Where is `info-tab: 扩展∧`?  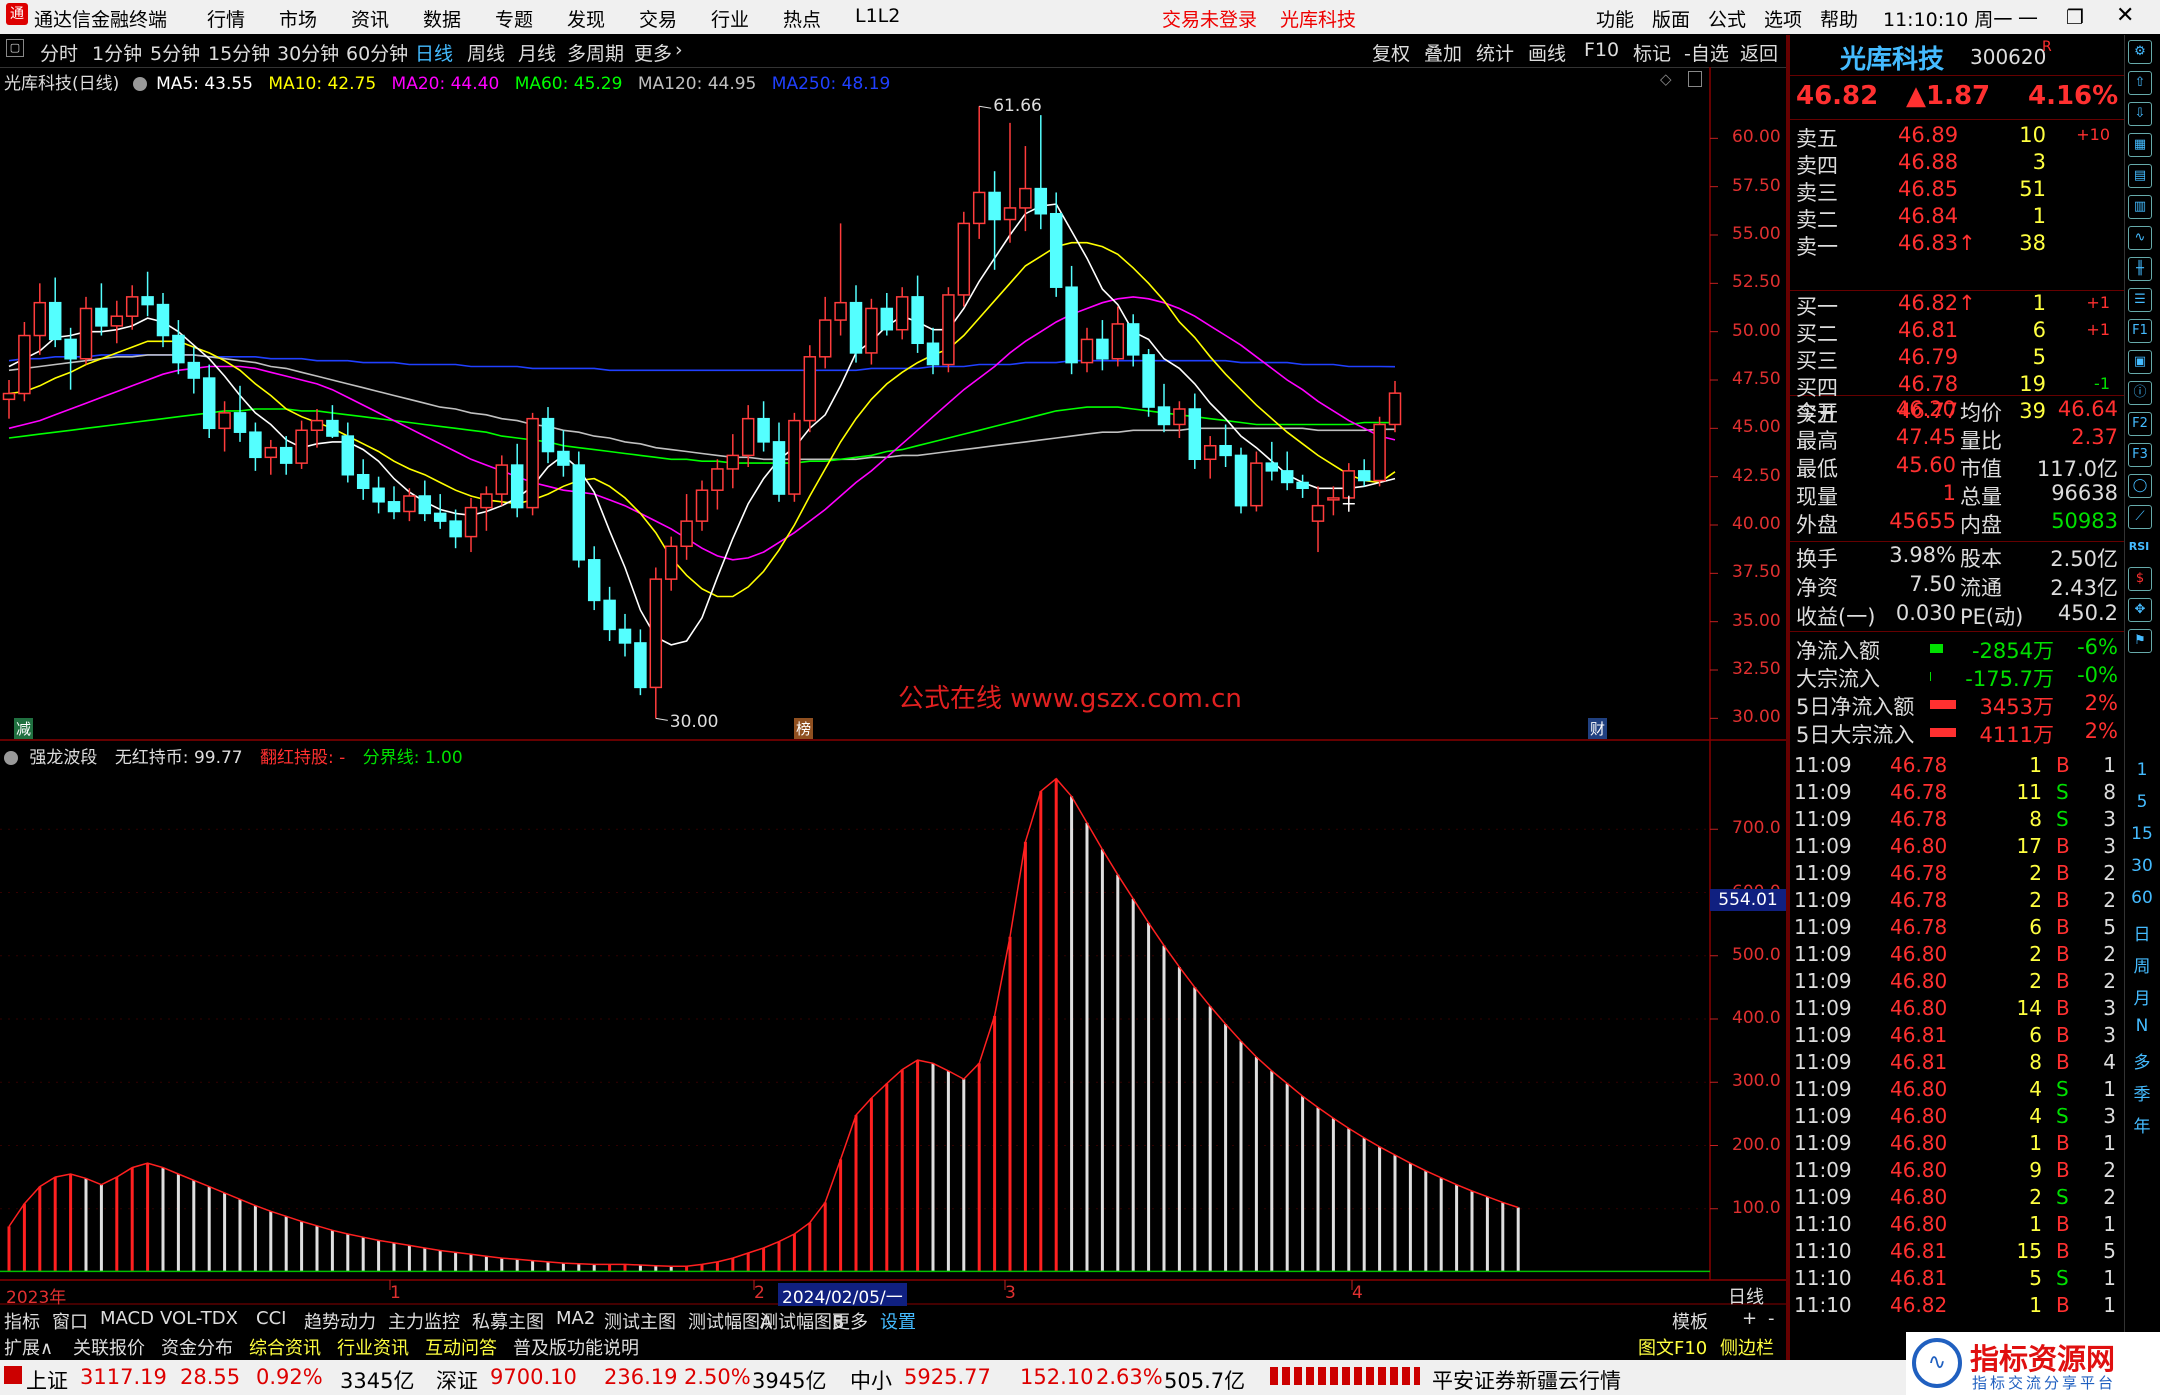 info-tab: 扩展∧ is located at coordinates (28, 1347).